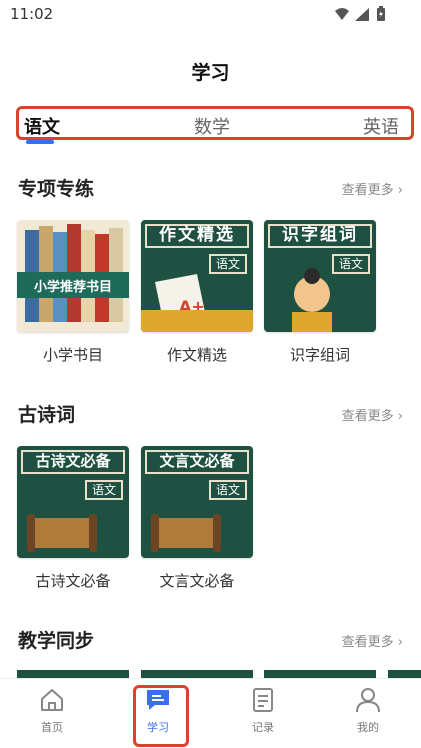 This screenshot has height=748, width=421. What do you see at coordinates (197, 502) in the screenshot?
I see `classical-thumbnail: 文言文必备 语文` at bounding box center [197, 502].